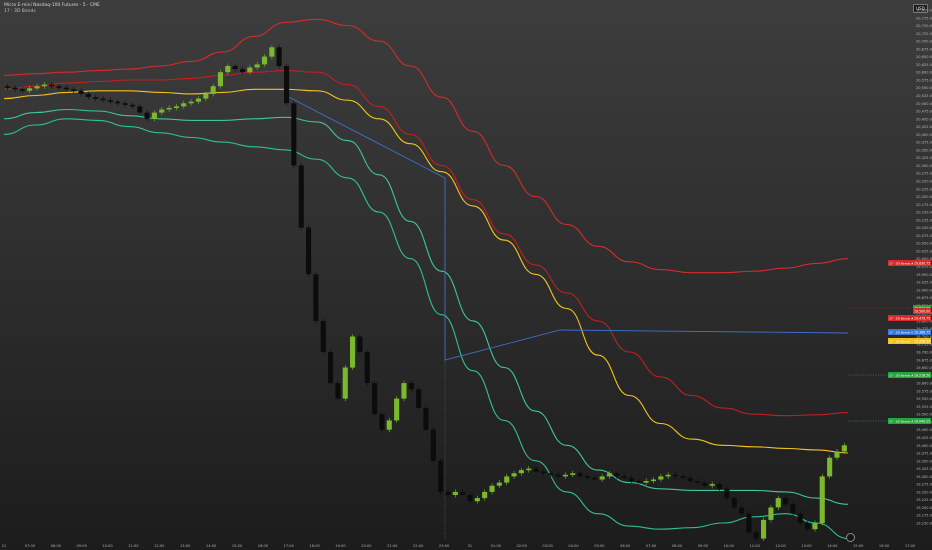  Describe the element at coordinates (263, 546) in the screenshot. I see `time-tick: 16:00` at that location.